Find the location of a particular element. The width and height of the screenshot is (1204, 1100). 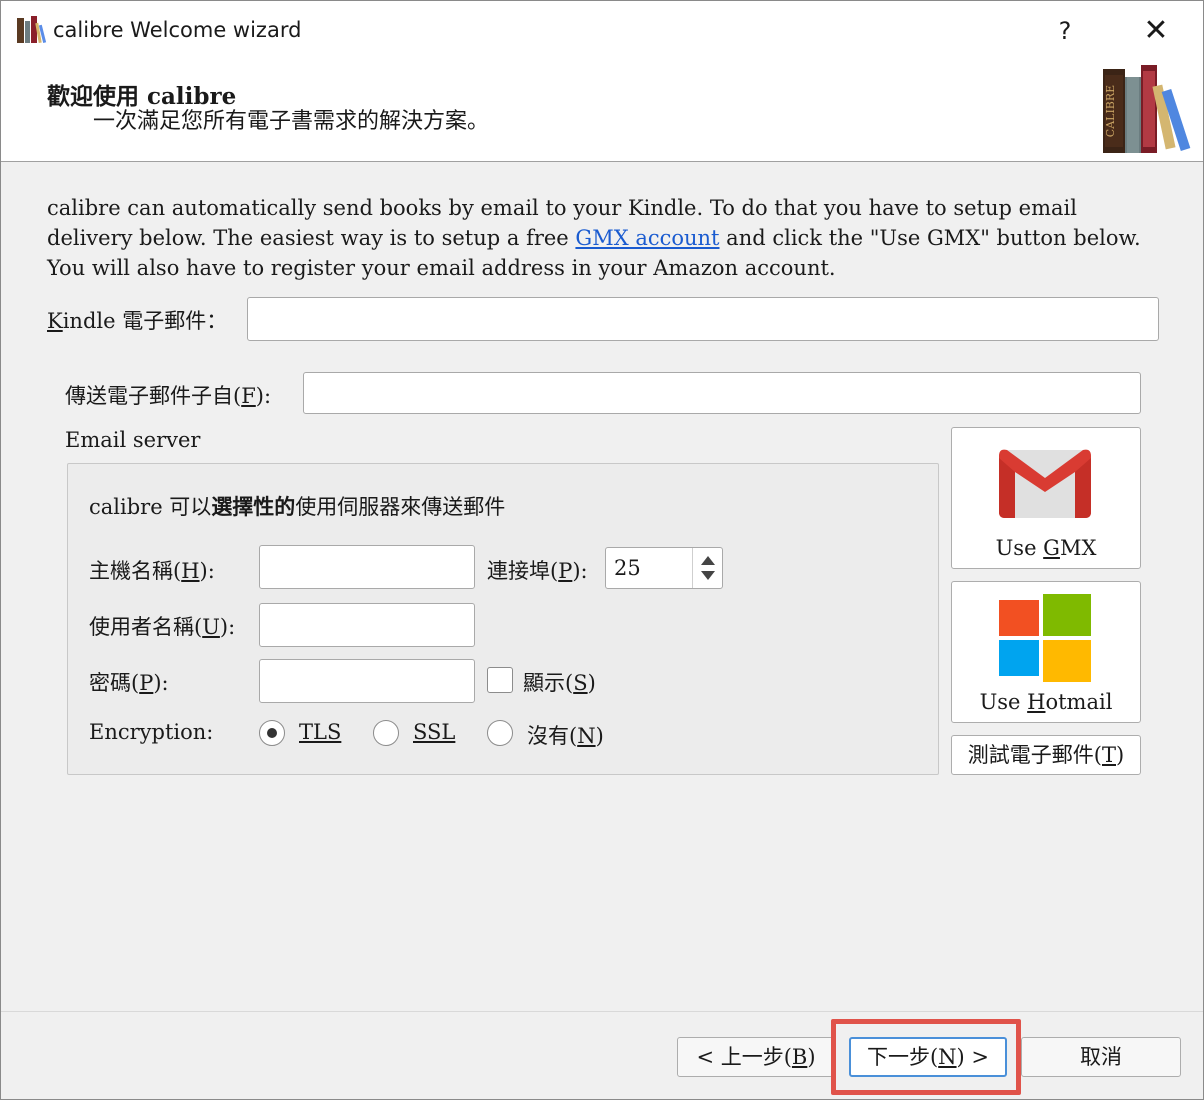

hostname-label: 主機名稱(H): is located at coordinates (152, 570).